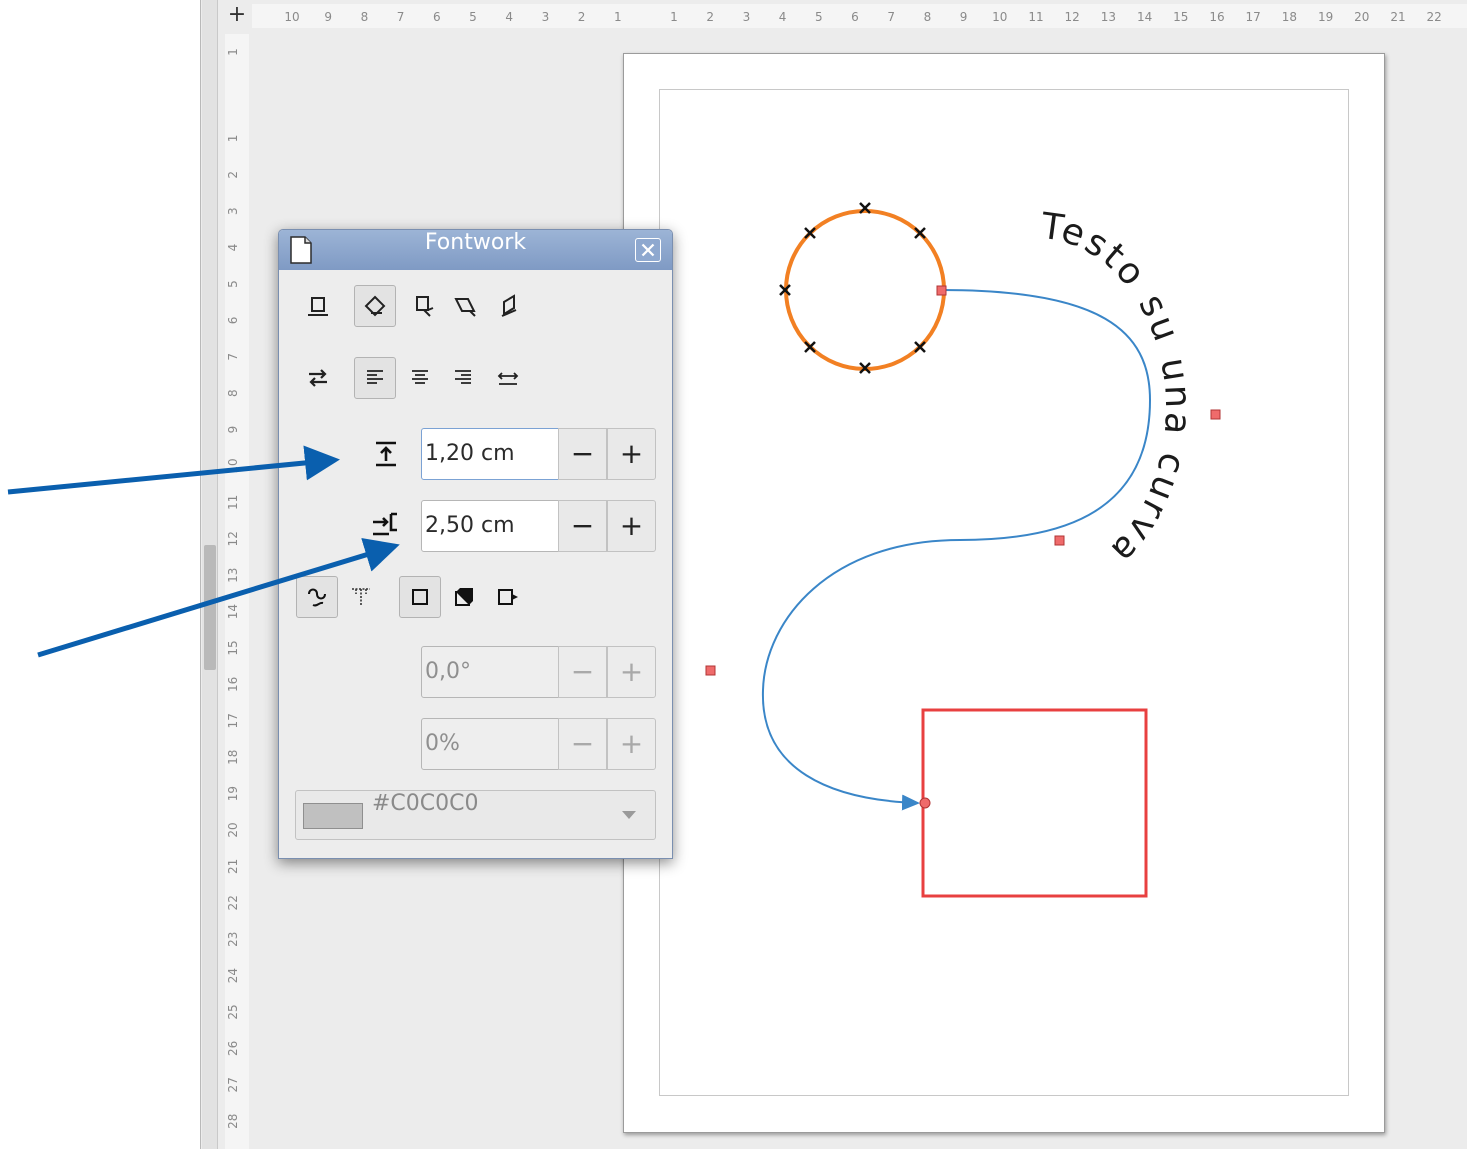 This screenshot has height=1149, width=1467. I want to click on annotation-arrow-indent, so click(218, 598).